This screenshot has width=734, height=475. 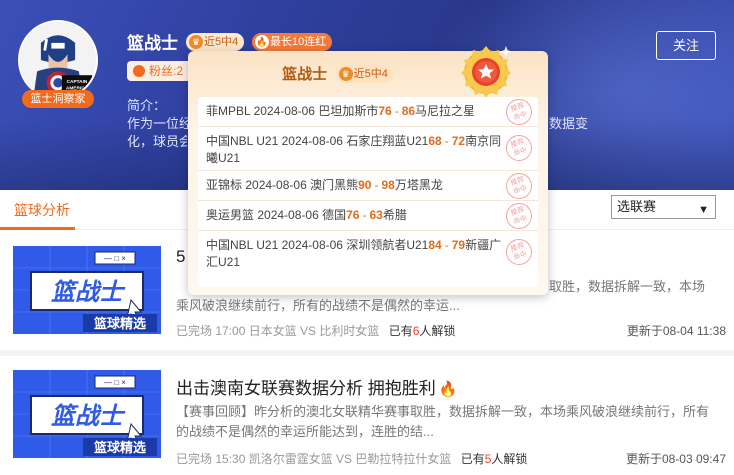 I want to click on svg-text: CAPTAIN, so click(x=77, y=82).